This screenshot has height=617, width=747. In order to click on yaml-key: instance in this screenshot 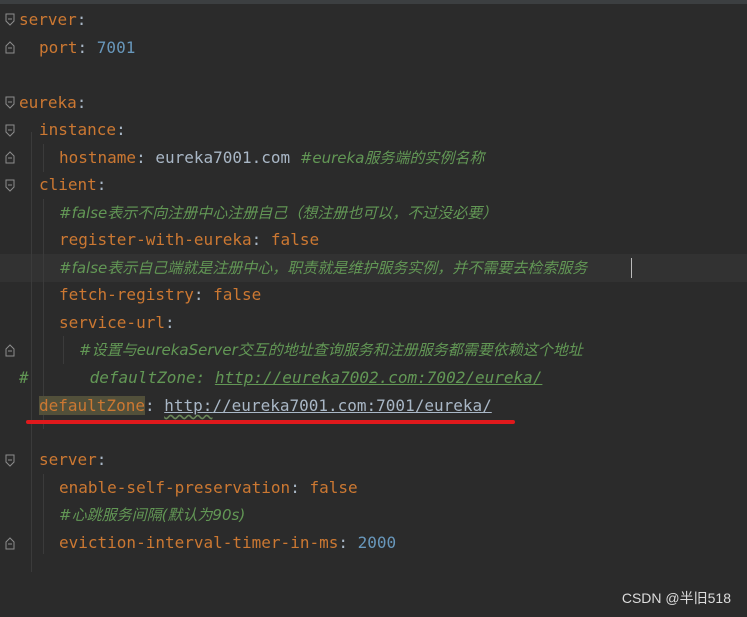, I will do `click(78, 129)`.